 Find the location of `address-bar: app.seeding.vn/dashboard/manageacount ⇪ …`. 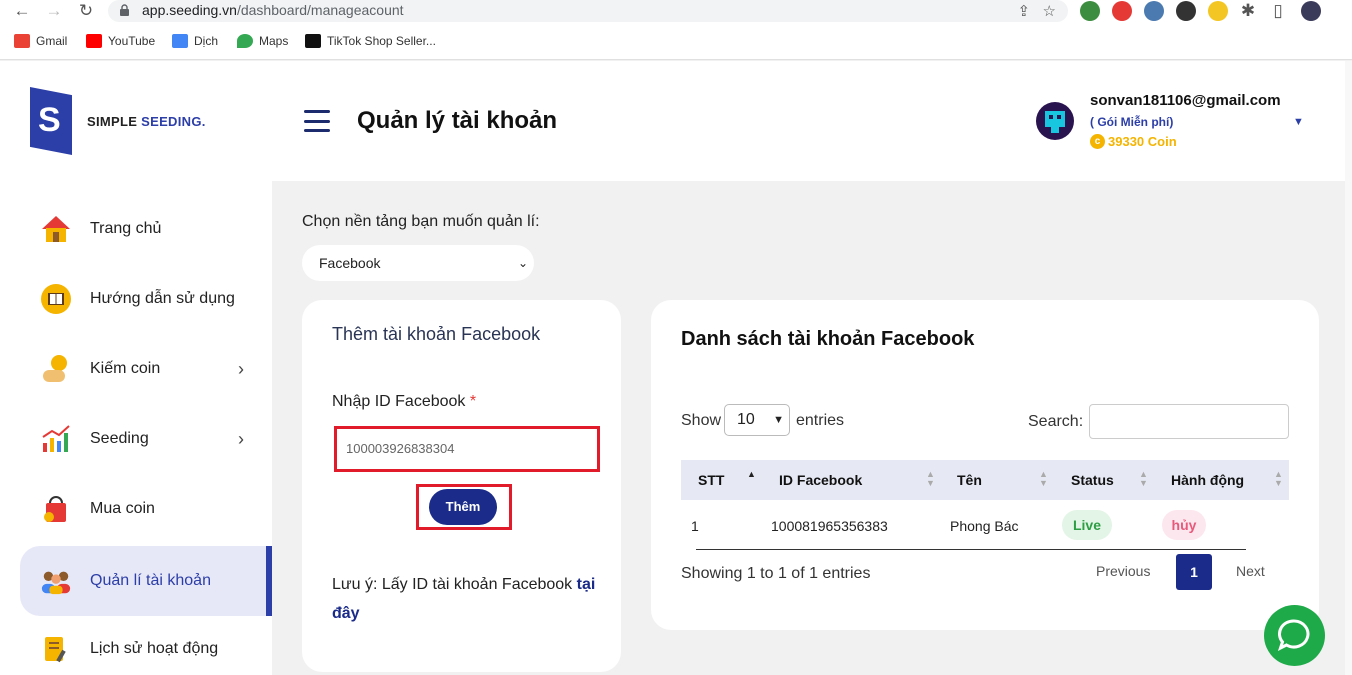

address-bar: app.seeding.vn/dashboard/manageacount ⇪ … is located at coordinates (588, 11).